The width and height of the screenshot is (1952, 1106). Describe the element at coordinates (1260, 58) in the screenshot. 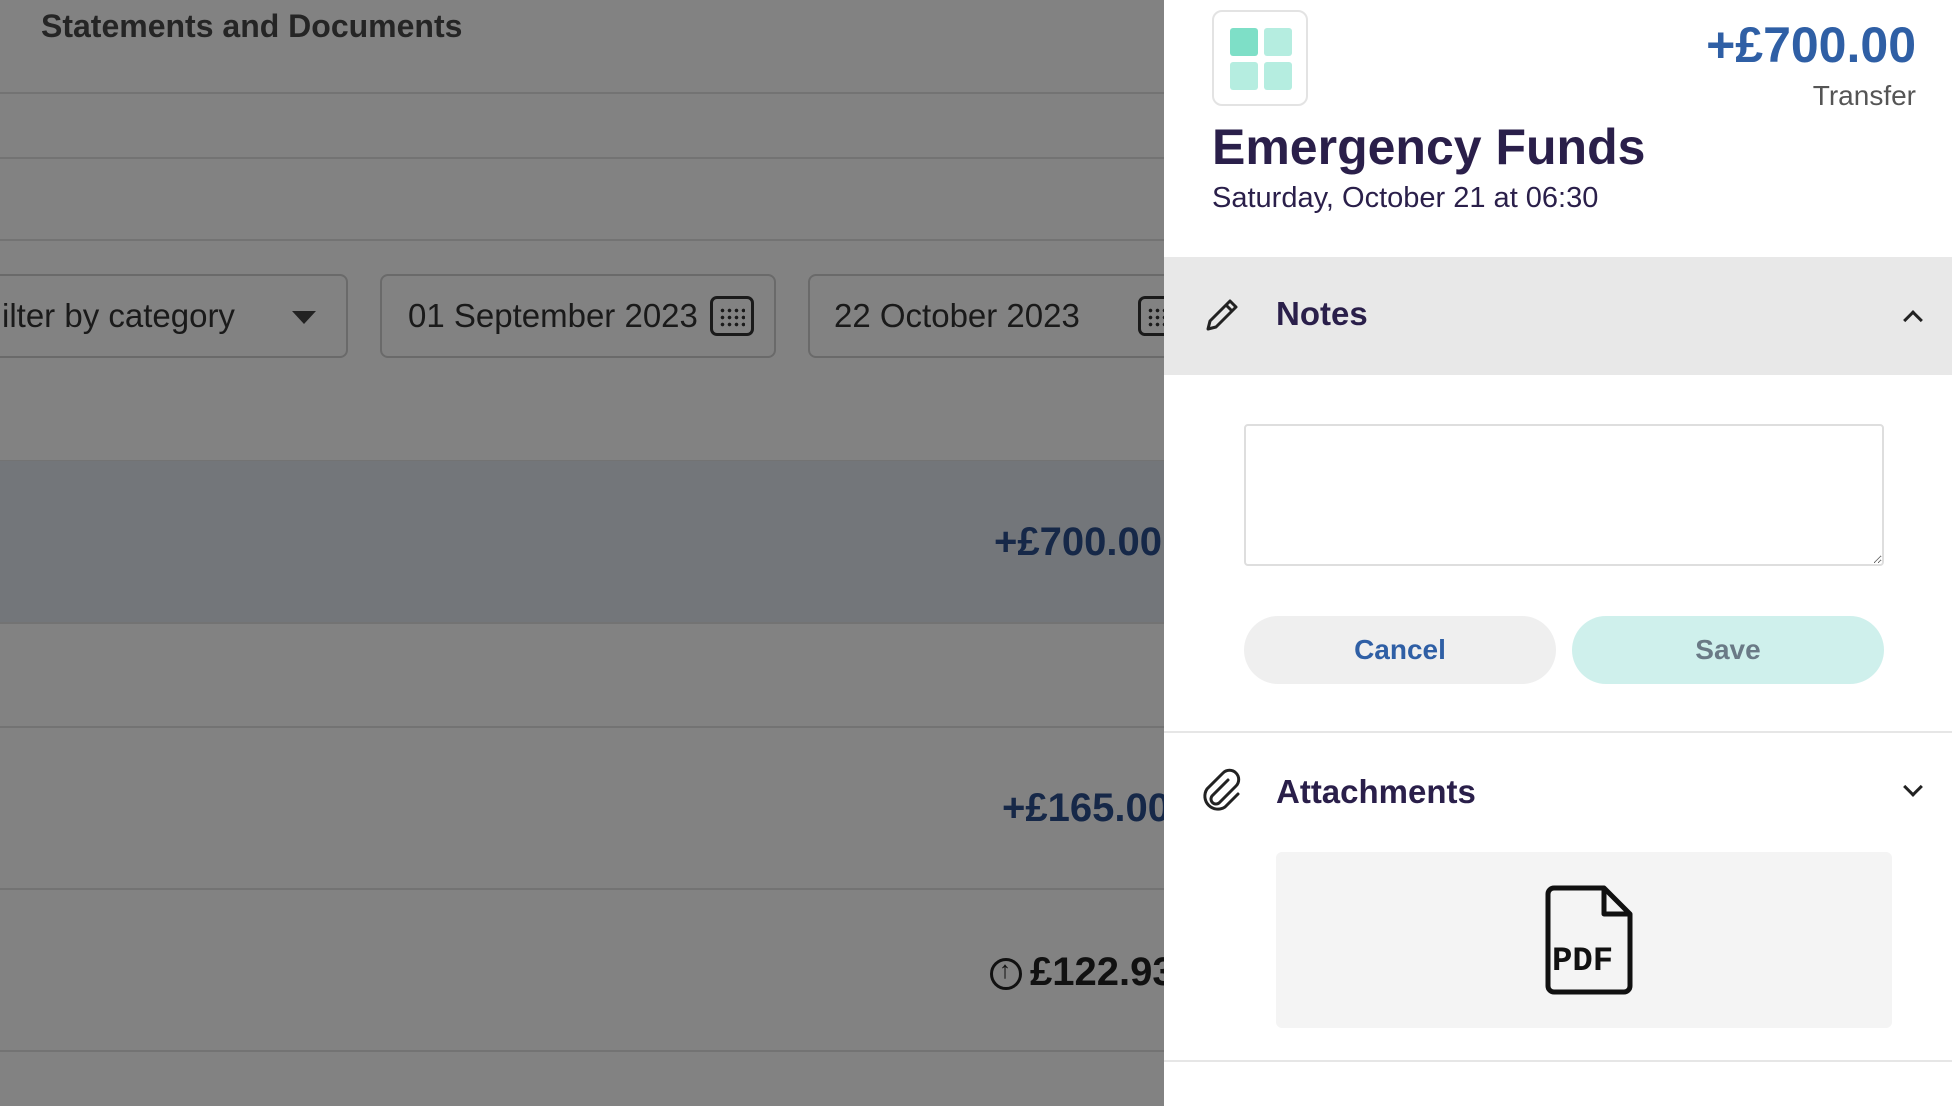

I see `merchant-logo` at that location.